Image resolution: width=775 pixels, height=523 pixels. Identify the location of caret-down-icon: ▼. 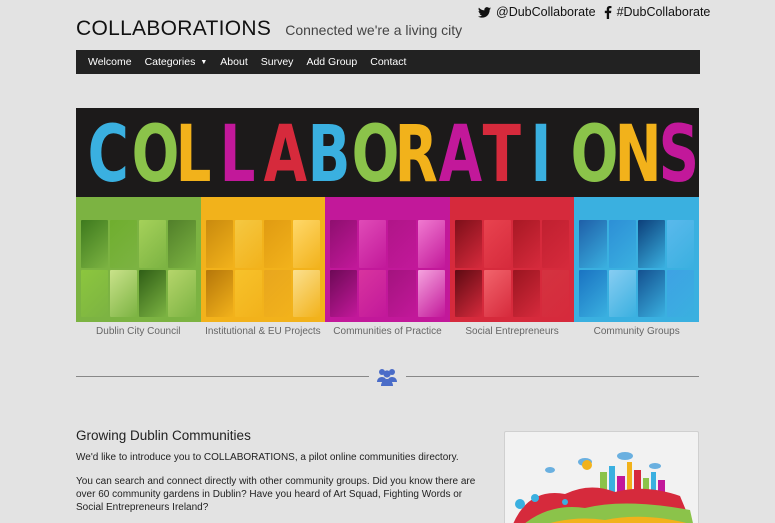
(204, 62).